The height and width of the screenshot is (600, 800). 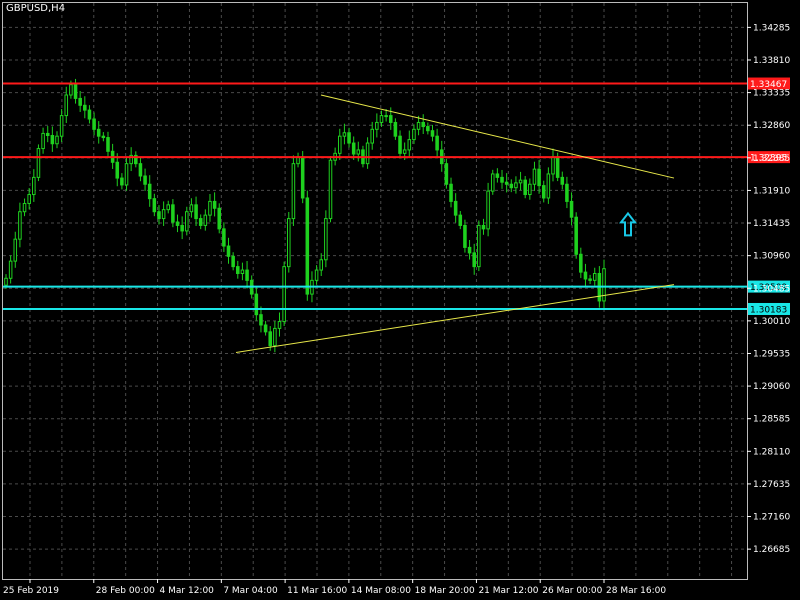 What do you see at coordinates (771, 224) in the screenshot?
I see `price-tick-label: 1.31435` at bounding box center [771, 224].